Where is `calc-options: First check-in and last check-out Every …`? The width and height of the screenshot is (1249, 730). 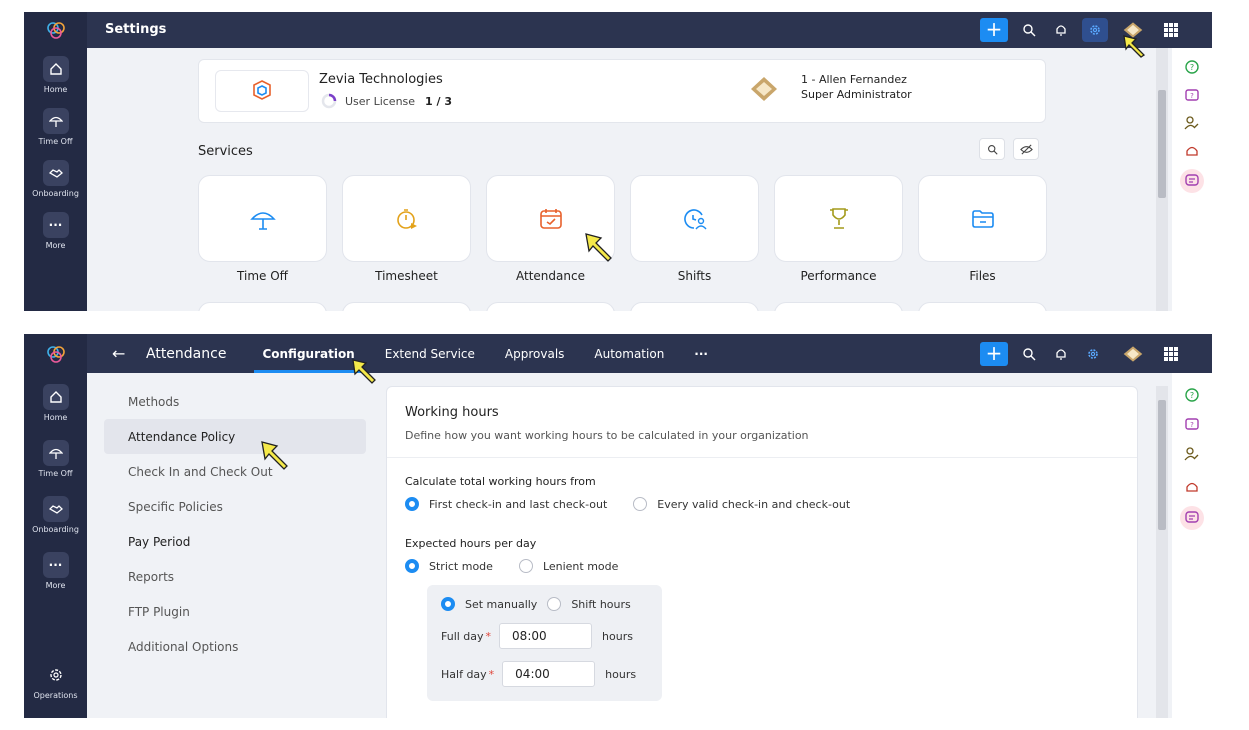 calc-options: First check-in and last check-out Every … is located at coordinates (627, 504).